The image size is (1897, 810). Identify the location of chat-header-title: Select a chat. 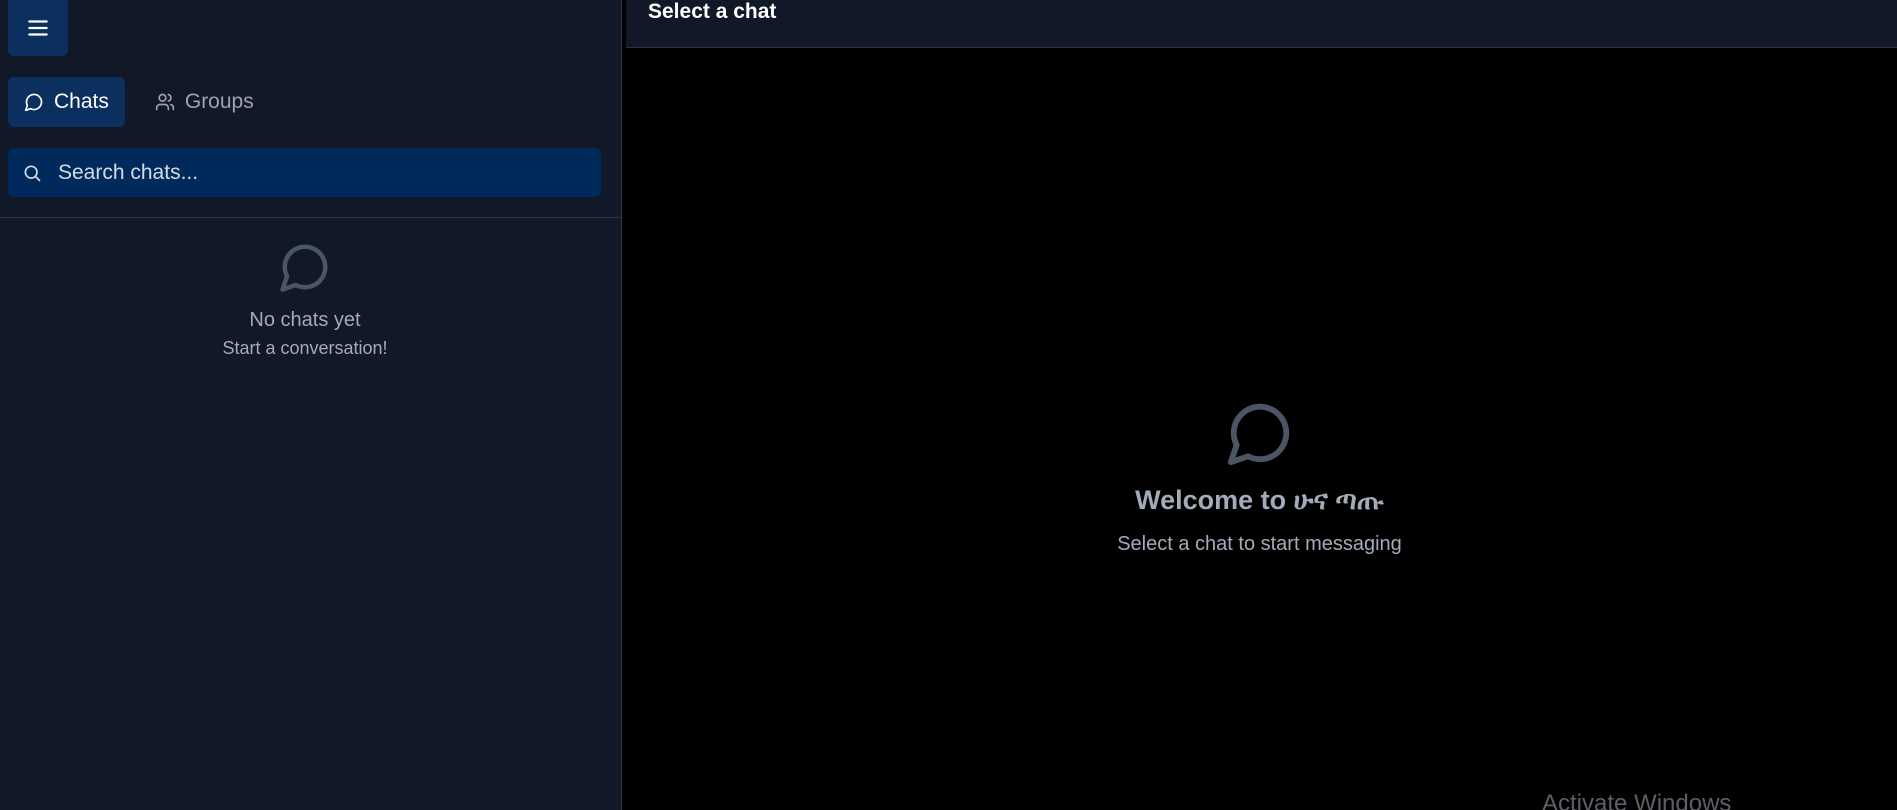
(712, 11).